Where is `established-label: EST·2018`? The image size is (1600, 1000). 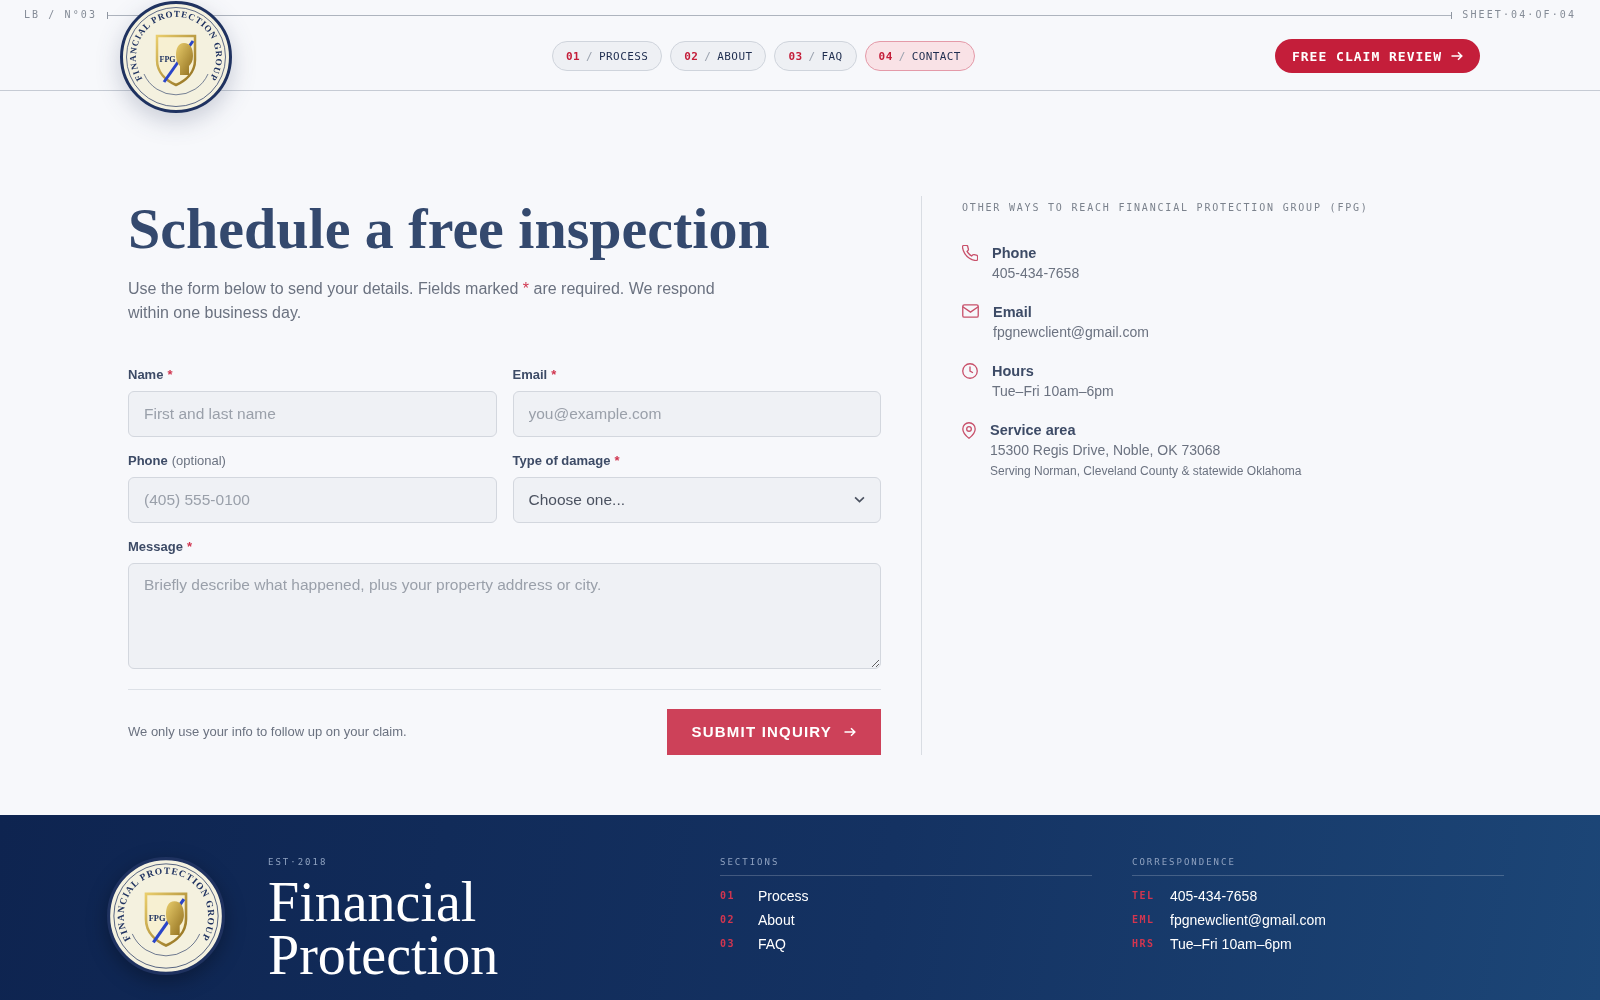 established-label: EST·2018 is located at coordinates (298, 862).